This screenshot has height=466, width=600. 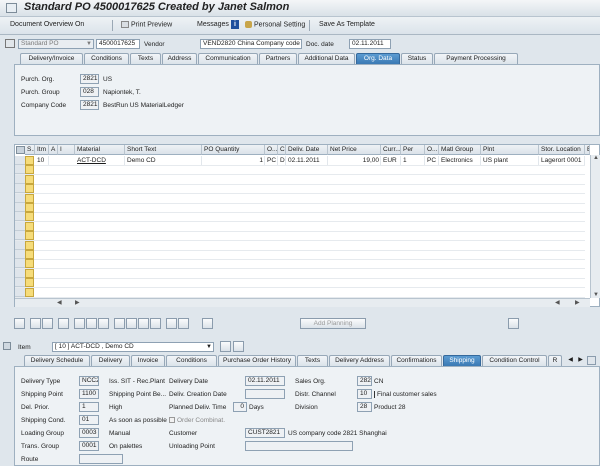 I want to click on shipping-point-field: 1100, so click(x=89, y=394).